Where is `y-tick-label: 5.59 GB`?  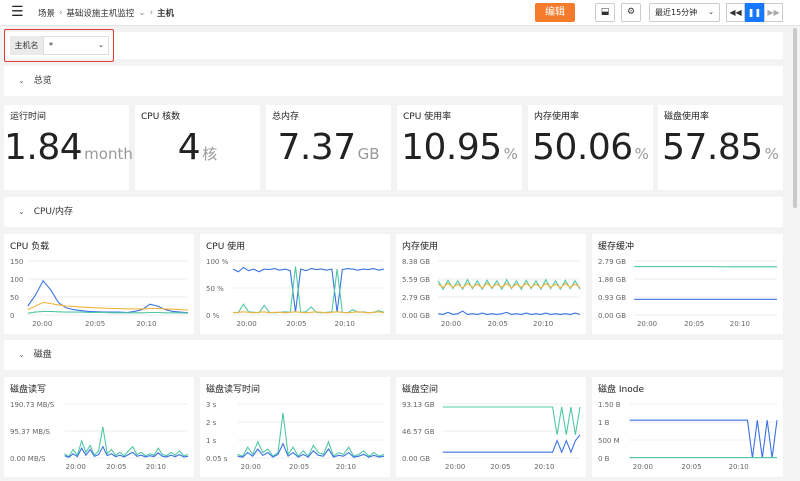
y-tick-label: 5.59 GB is located at coordinates (416, 280).